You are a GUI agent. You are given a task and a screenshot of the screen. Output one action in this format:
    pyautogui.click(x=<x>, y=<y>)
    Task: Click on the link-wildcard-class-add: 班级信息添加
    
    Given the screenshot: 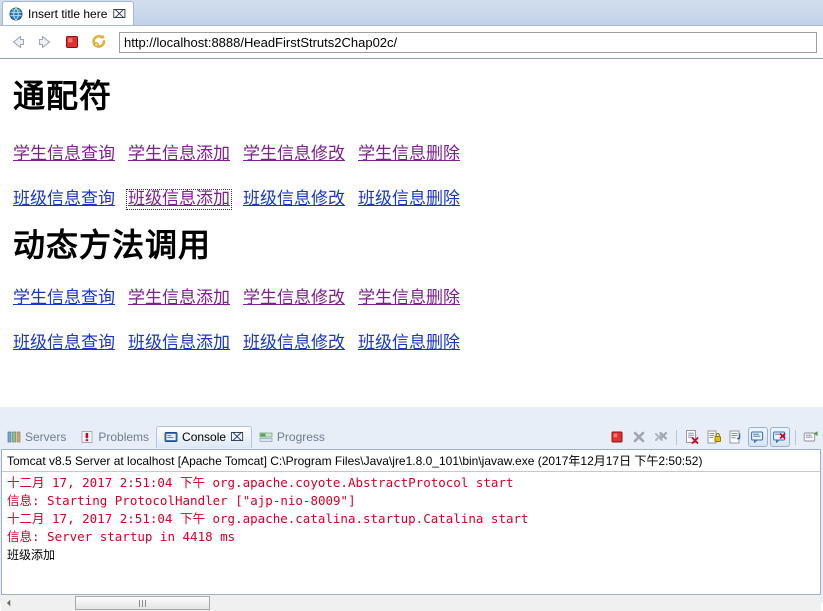 What is the action you would take?
    pyautogui.click(x=179, y=199)
    